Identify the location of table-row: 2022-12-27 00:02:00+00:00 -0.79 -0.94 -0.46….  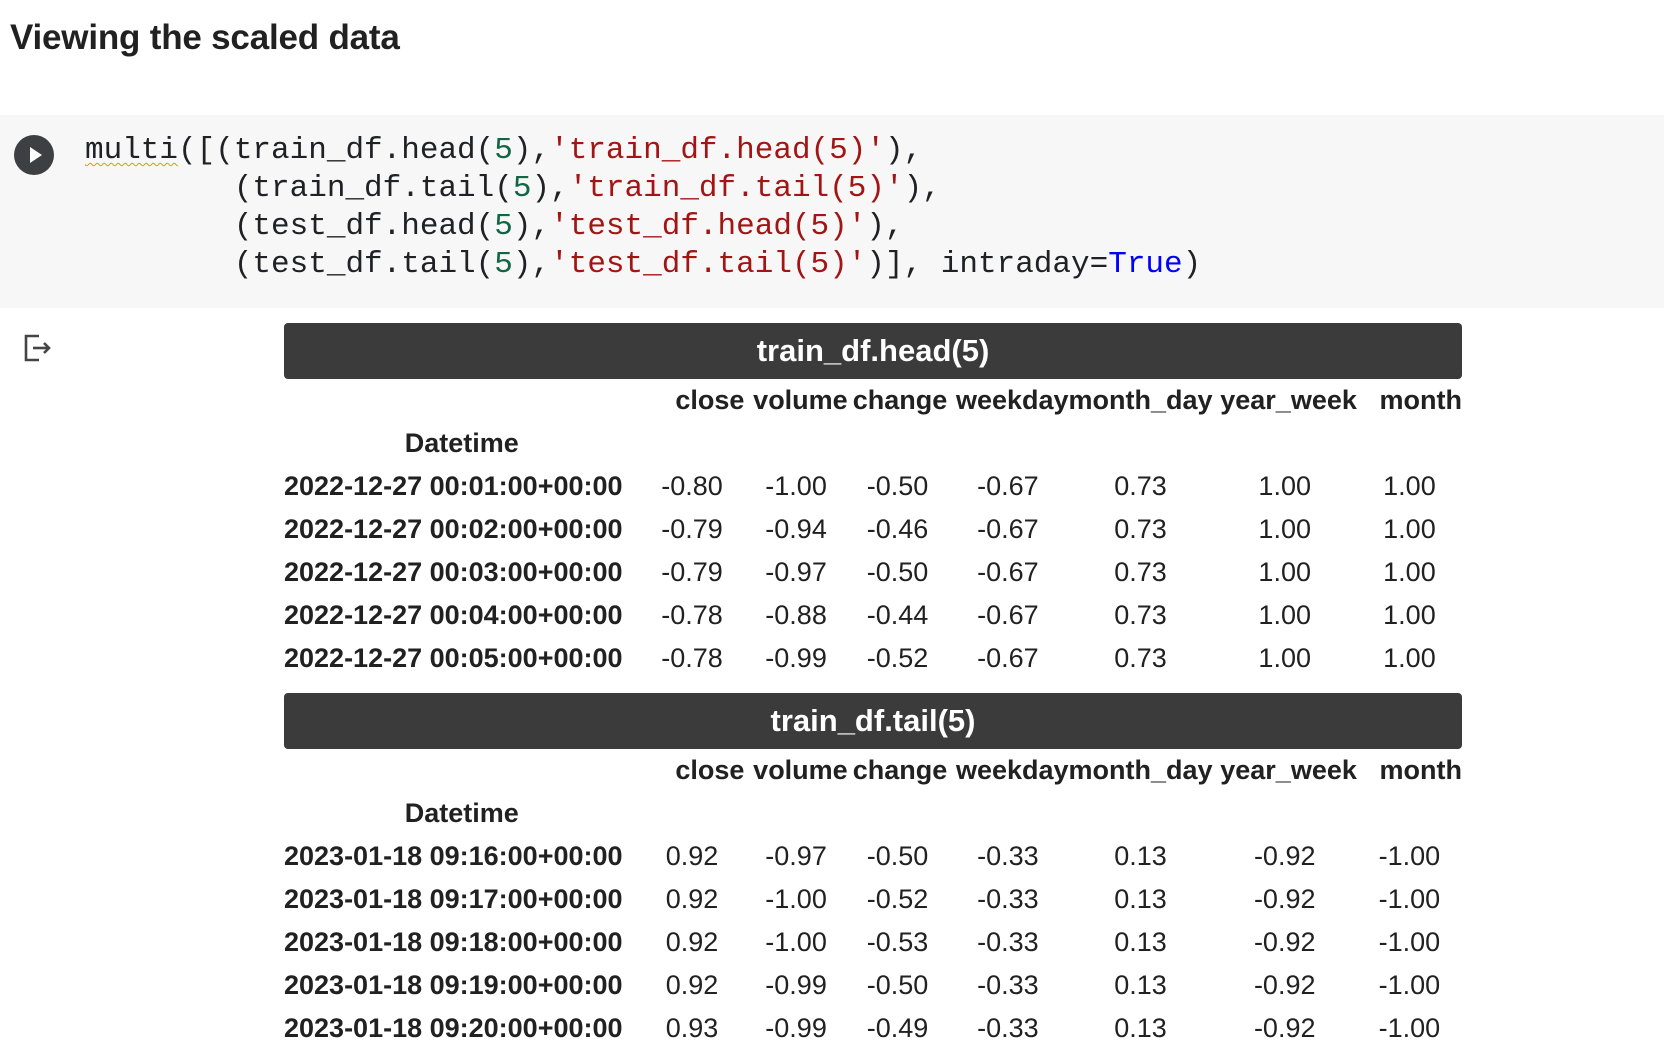
(873, 529).